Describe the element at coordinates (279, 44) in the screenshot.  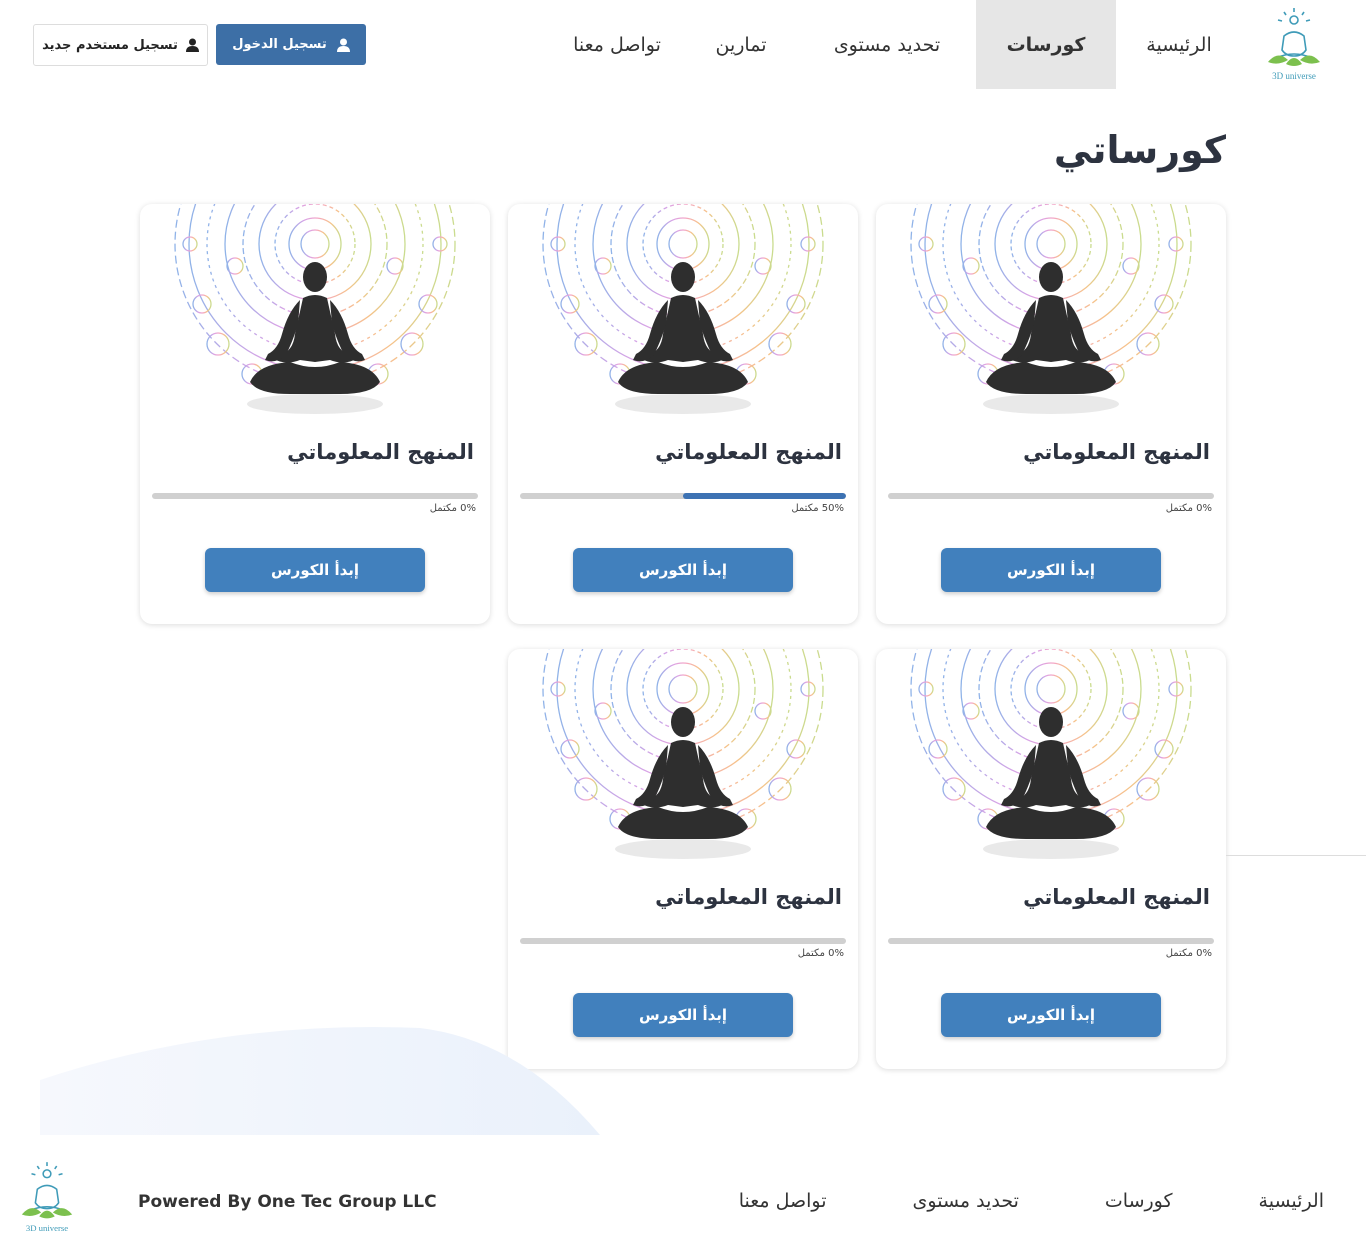
I see `login-label: تسجيل الدخول` at that location.